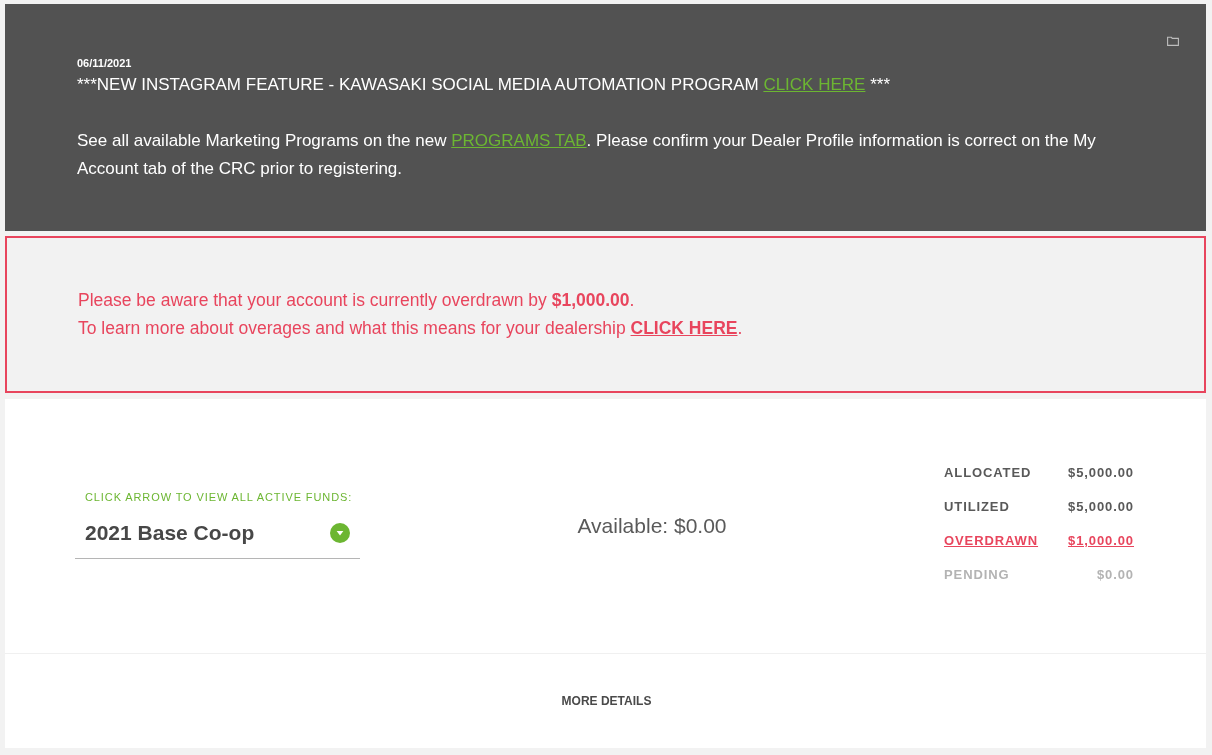 The width and height of the screenshot is (1212, 755). Describe the element at coordinates (411, 328) in the screenshot. I see `alert-message: To learn more about overages and what this means for your dealership CLICK HERE.` at that location.